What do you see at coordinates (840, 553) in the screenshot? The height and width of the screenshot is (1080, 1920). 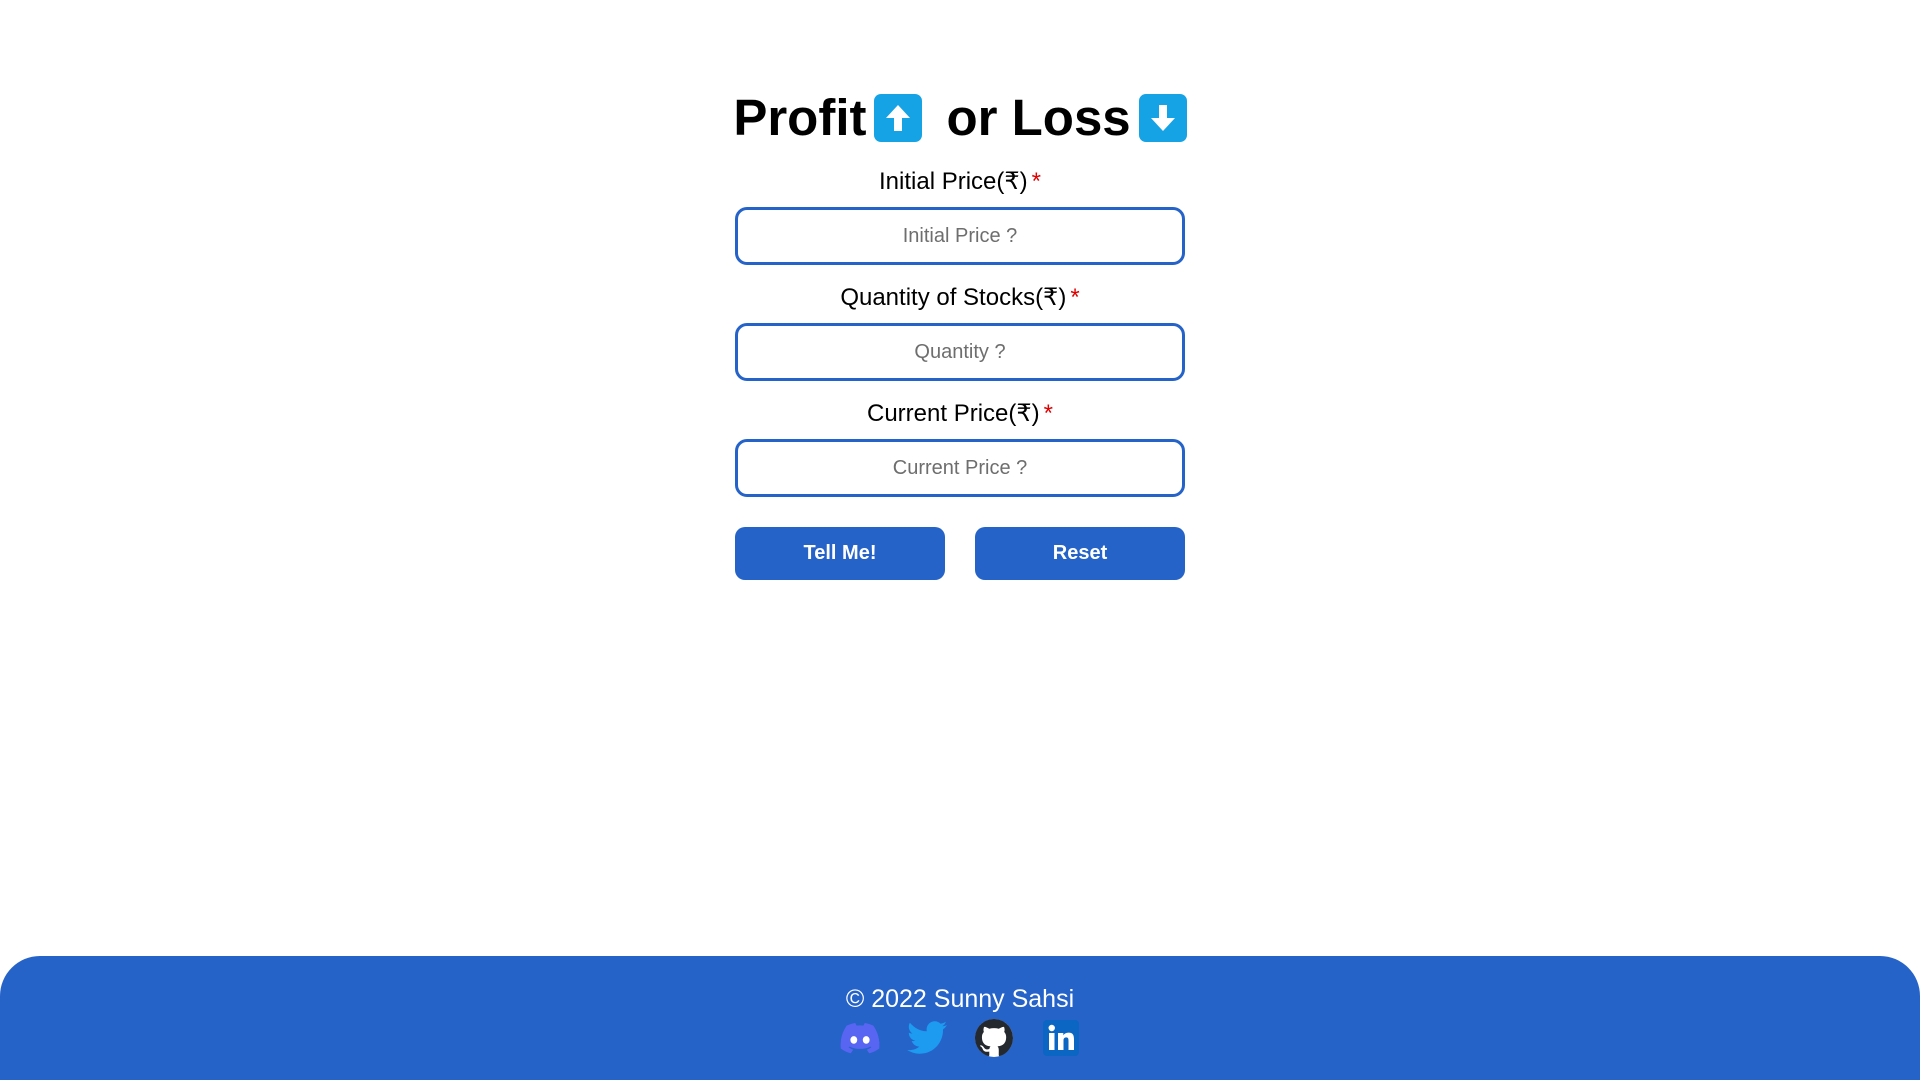 I see `tell-me-button: Tell Me!` at bounding box center [840, 553].